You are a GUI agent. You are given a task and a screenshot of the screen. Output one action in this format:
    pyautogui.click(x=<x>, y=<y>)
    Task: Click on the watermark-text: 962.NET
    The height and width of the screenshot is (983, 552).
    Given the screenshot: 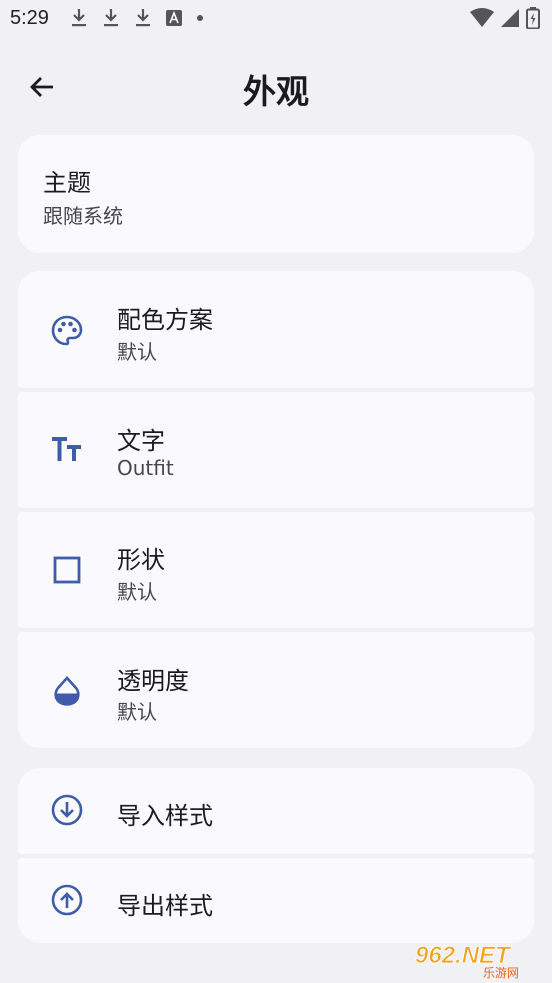 What is the action you would take?
    pyautogui.click(x=463, y=955)
    